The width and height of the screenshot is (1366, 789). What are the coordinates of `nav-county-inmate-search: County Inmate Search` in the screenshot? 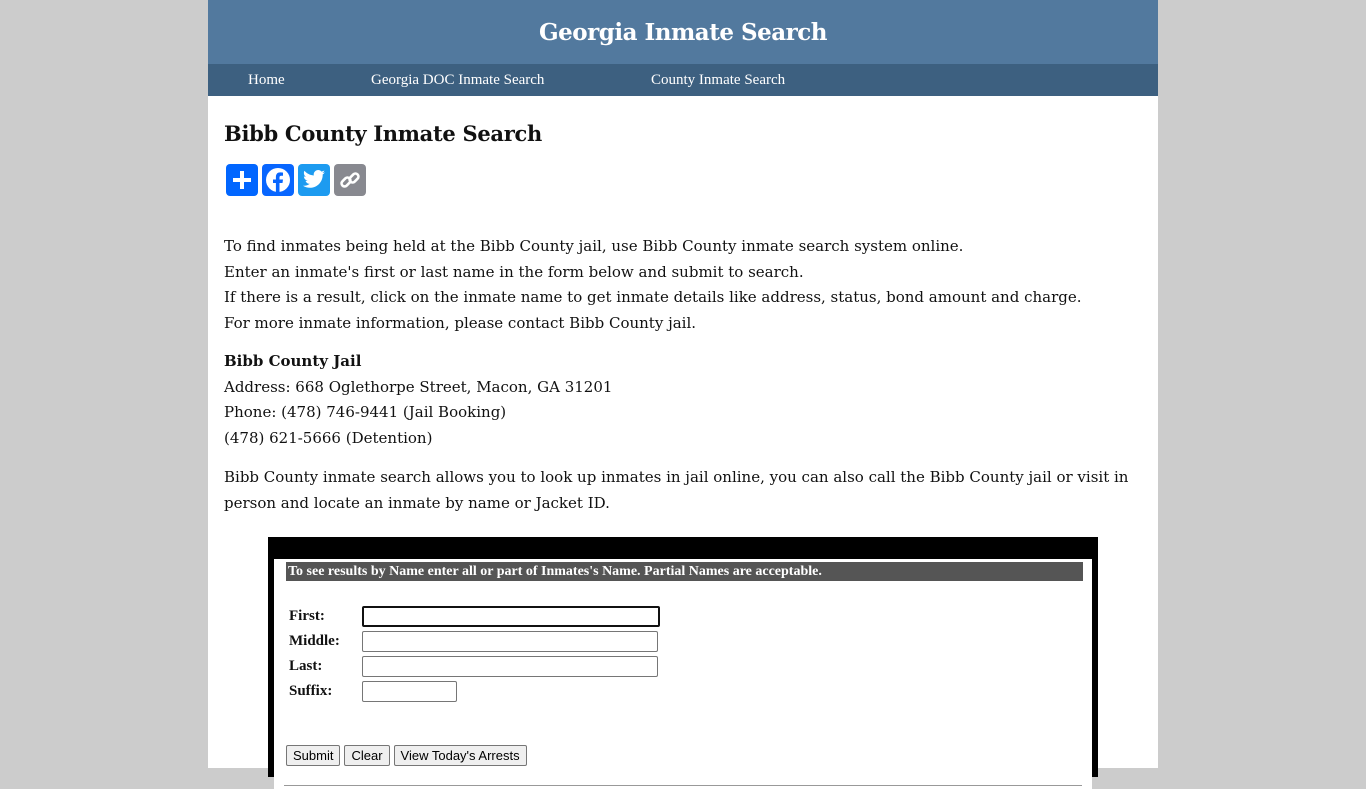 It's located at (718, 80).